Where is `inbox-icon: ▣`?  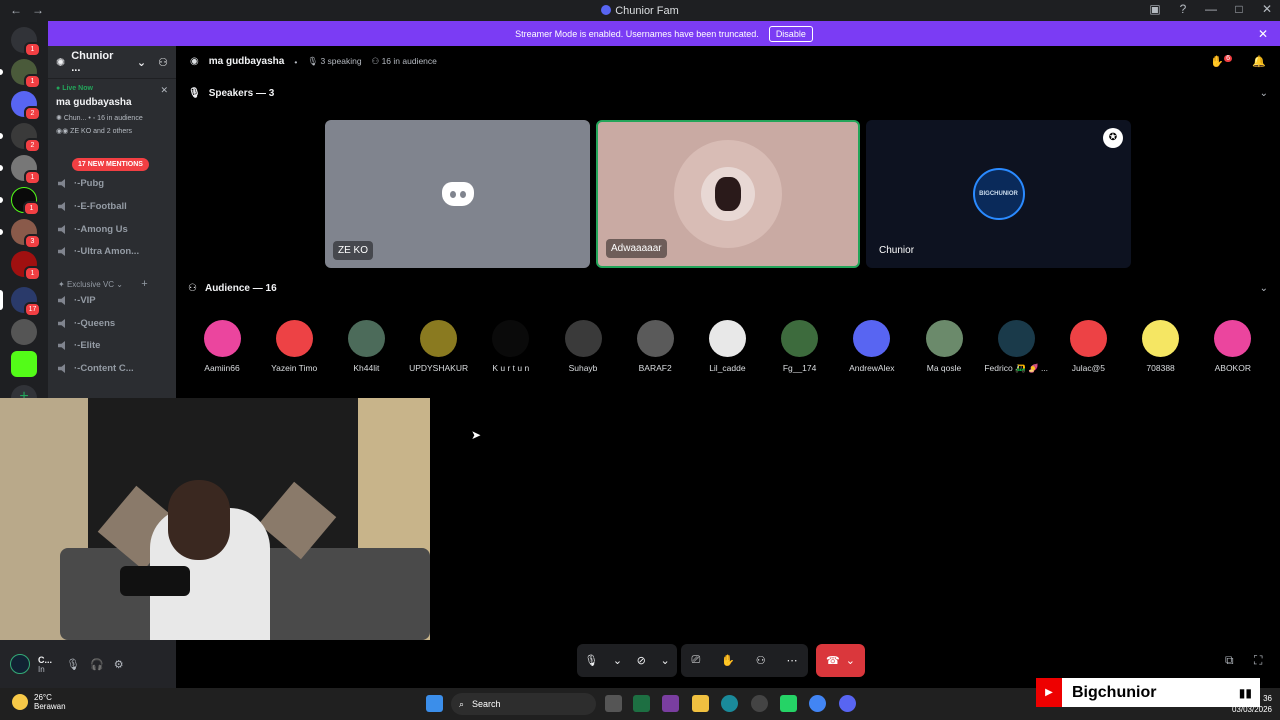 inbox-icon: ▣ is located at coordinates (1155, 9).